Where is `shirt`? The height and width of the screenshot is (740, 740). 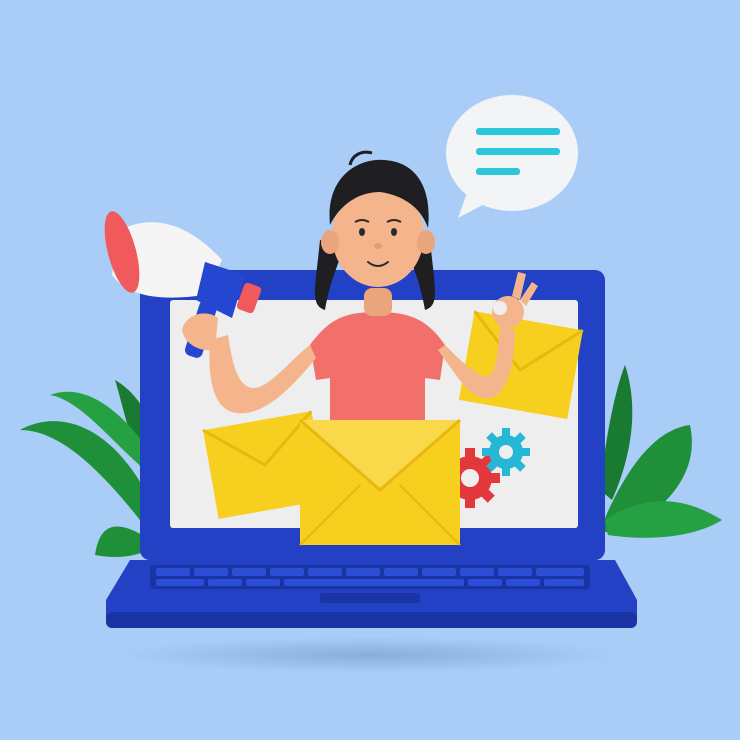
shirt is located at coordinates (377, 366).